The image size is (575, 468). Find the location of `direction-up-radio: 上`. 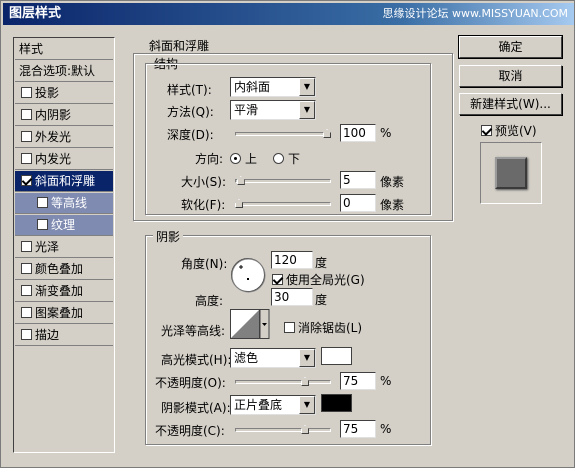

direction-up-radio: 上 is located at coordinates (243, 158).